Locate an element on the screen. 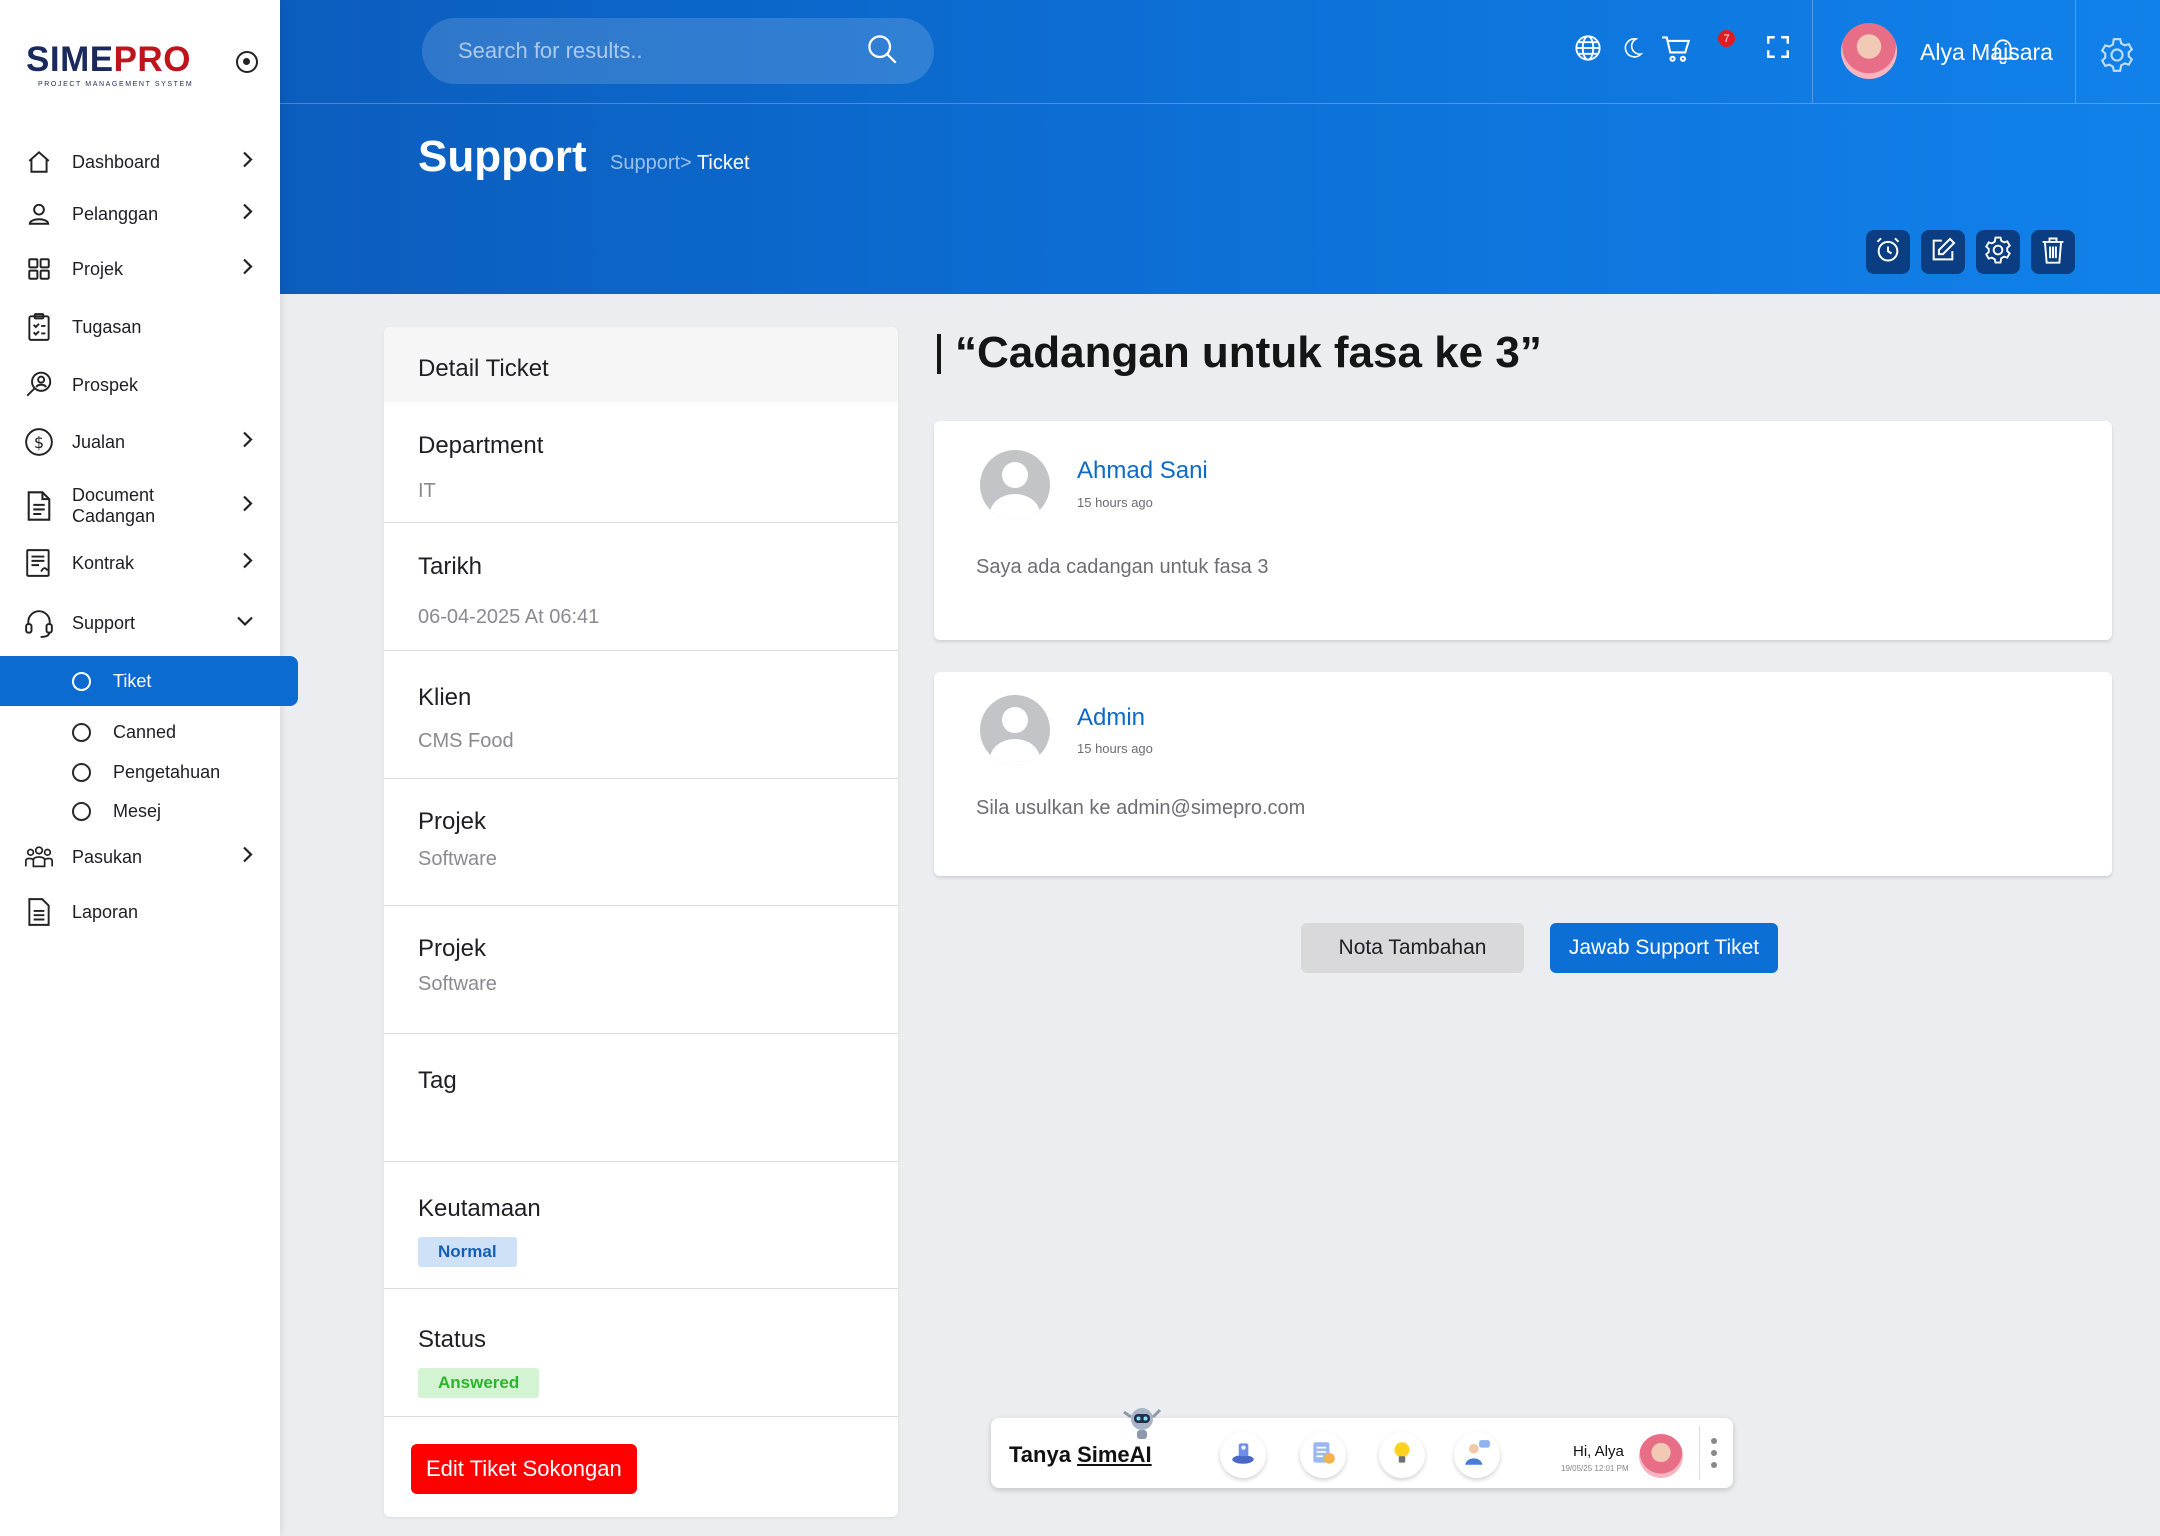 This screenshot has width=2160, height=1536. sidebar-item-prospek: Prospek is located at coordinates (140, 385).